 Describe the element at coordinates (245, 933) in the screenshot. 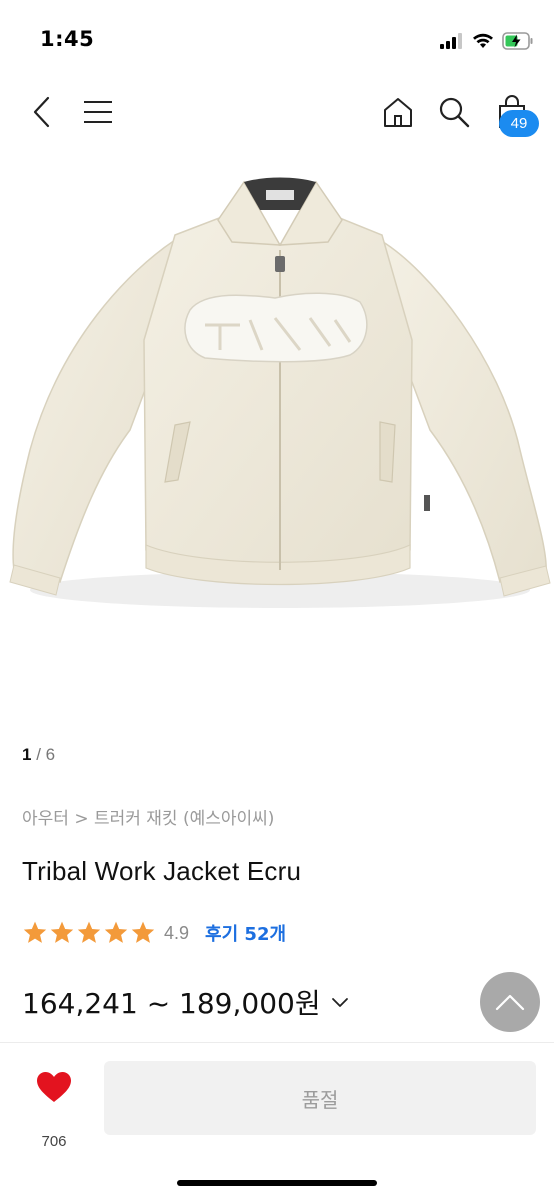

I see `review-link: 후기 52개` at that location.